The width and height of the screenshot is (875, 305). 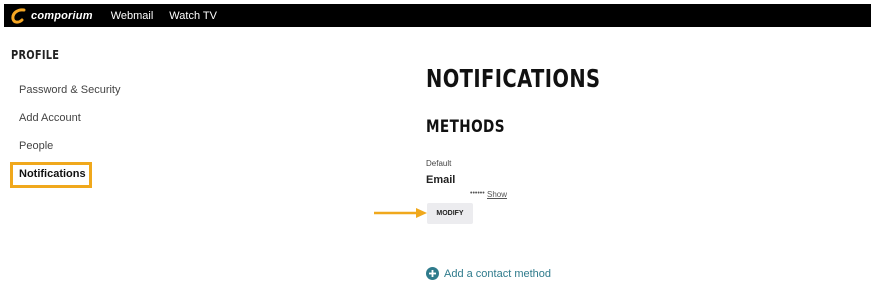 I want to click on comporium-logo-icon, so click(x=18, y=15).